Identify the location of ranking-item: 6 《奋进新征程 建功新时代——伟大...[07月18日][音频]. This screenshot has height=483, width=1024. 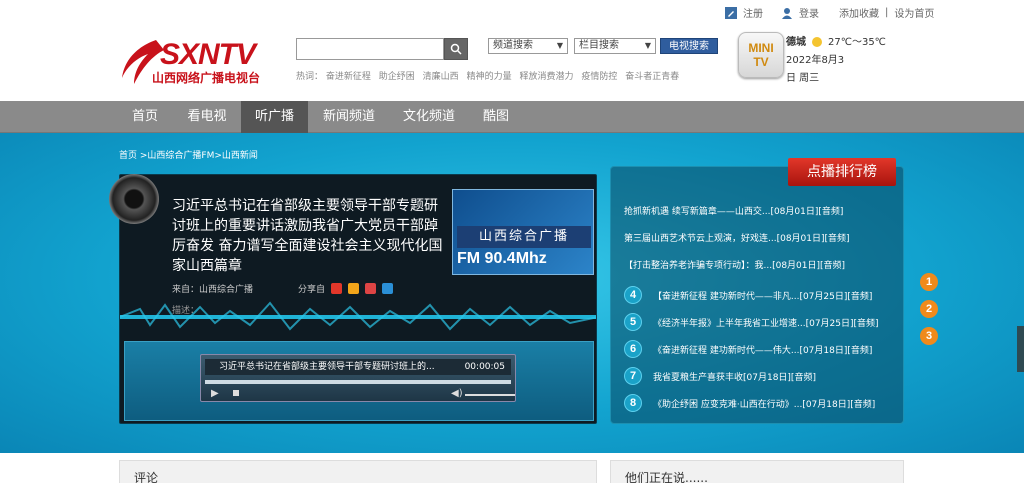
(748, 349).